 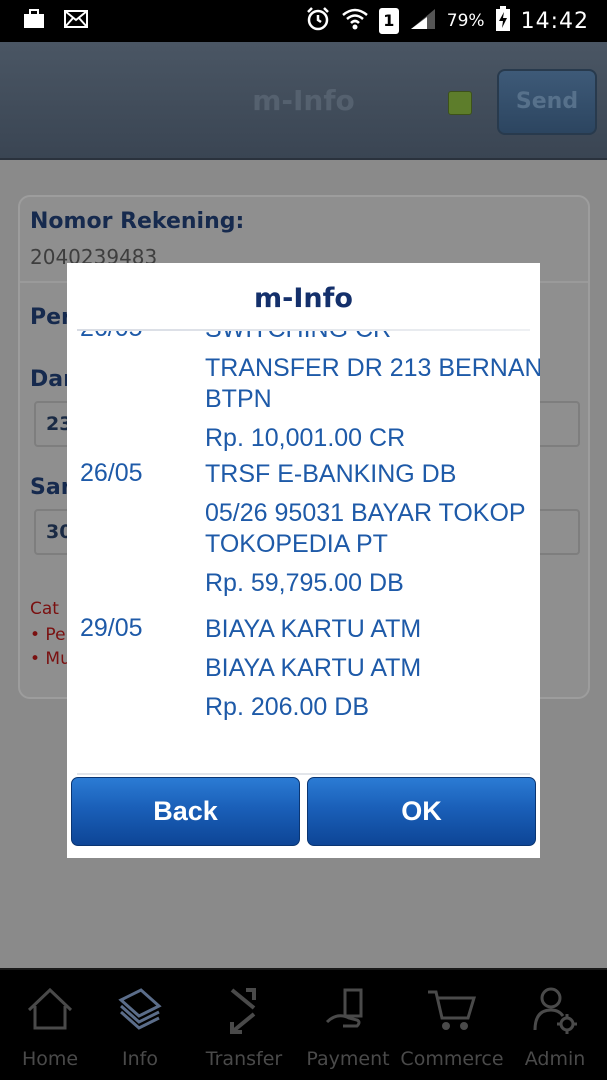 What do you see at coordinates (137, 221) in the screenshot?
I see `account-number-label: Nomor Rekening:` at bounding box center [137, 221].